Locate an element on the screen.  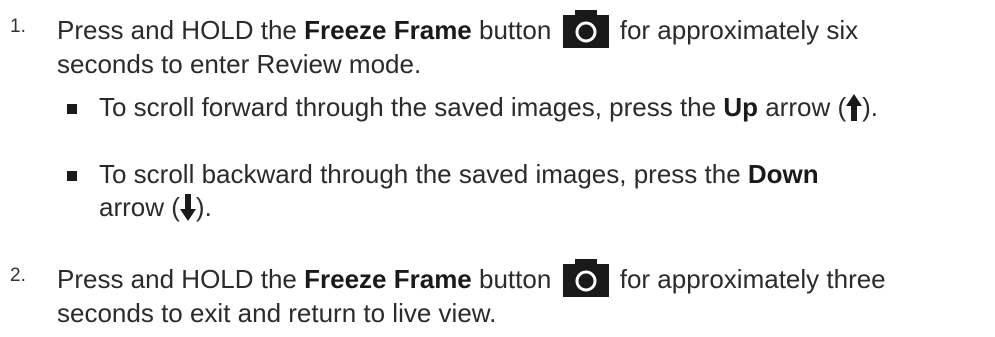
down-key-label: Down is located at coordinates (783, 174).